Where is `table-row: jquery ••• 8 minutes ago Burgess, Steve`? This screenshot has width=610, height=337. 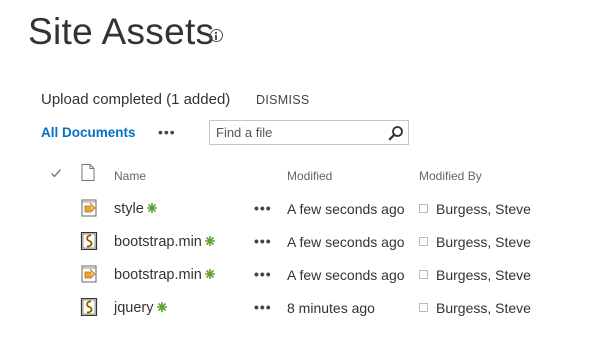
table-row: jquery ••• 8 minutes ago Burgess, Steve is located at coordinates (305, 314).